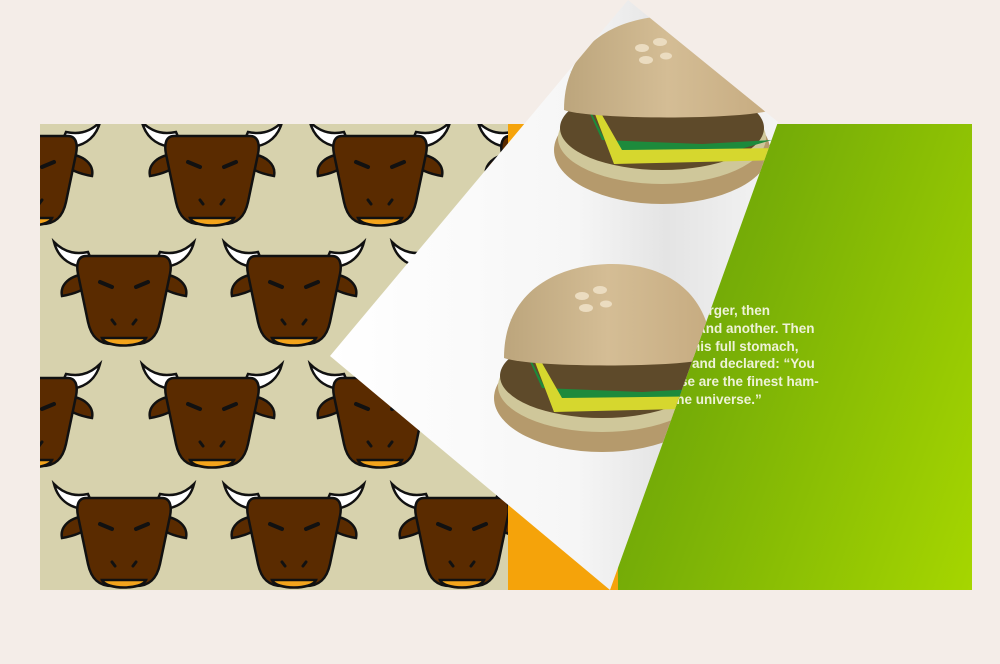  What do you see at coordinates (563, 357) in the screenshot?
I see `orange-page-edge` at bounding box center [563, 357].